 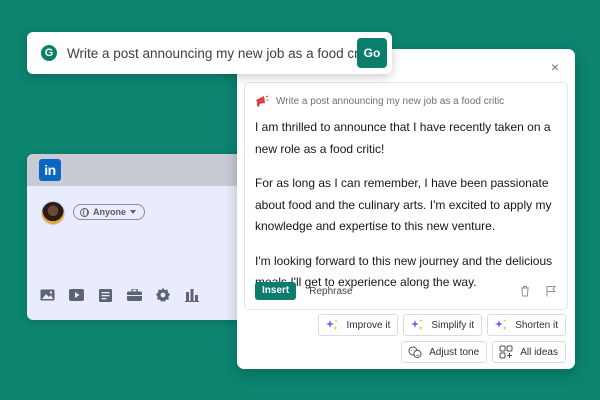 I want to click on badge-icon, so click(x=163, y=295).